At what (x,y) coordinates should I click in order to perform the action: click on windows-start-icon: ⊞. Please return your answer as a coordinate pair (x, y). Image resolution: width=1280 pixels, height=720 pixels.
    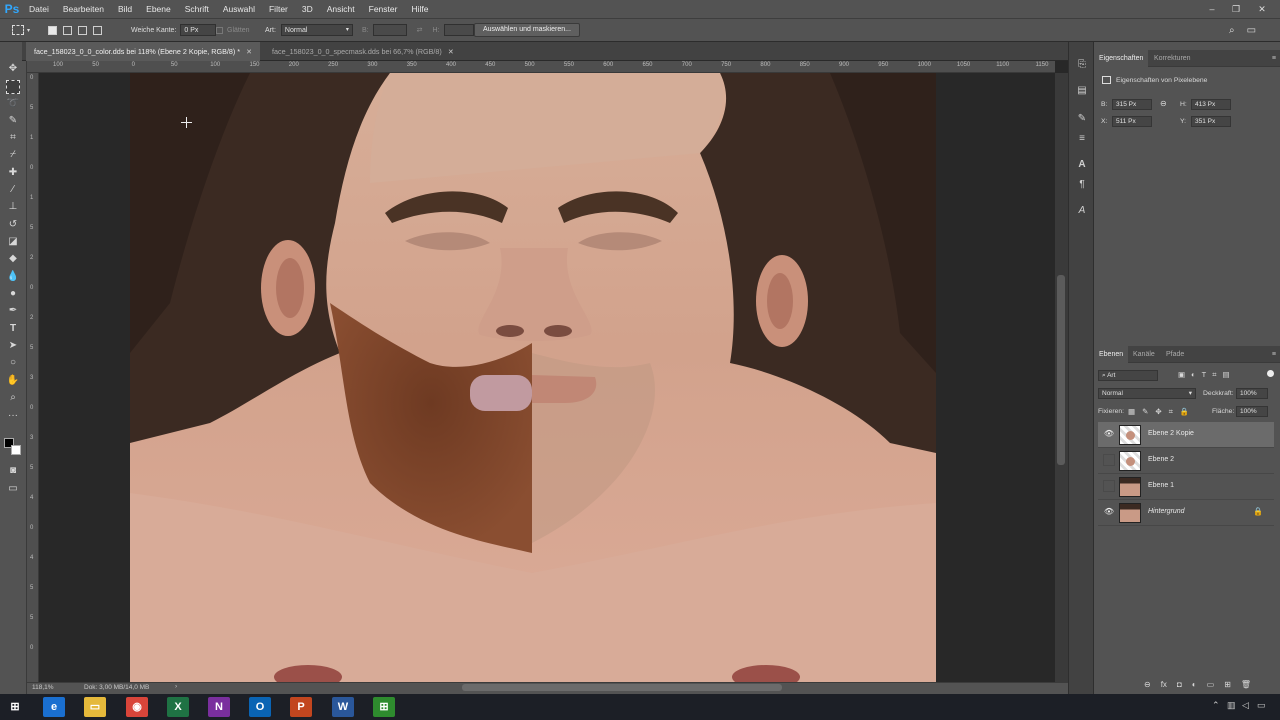
    Looking at the image, I should click on (15, 707).